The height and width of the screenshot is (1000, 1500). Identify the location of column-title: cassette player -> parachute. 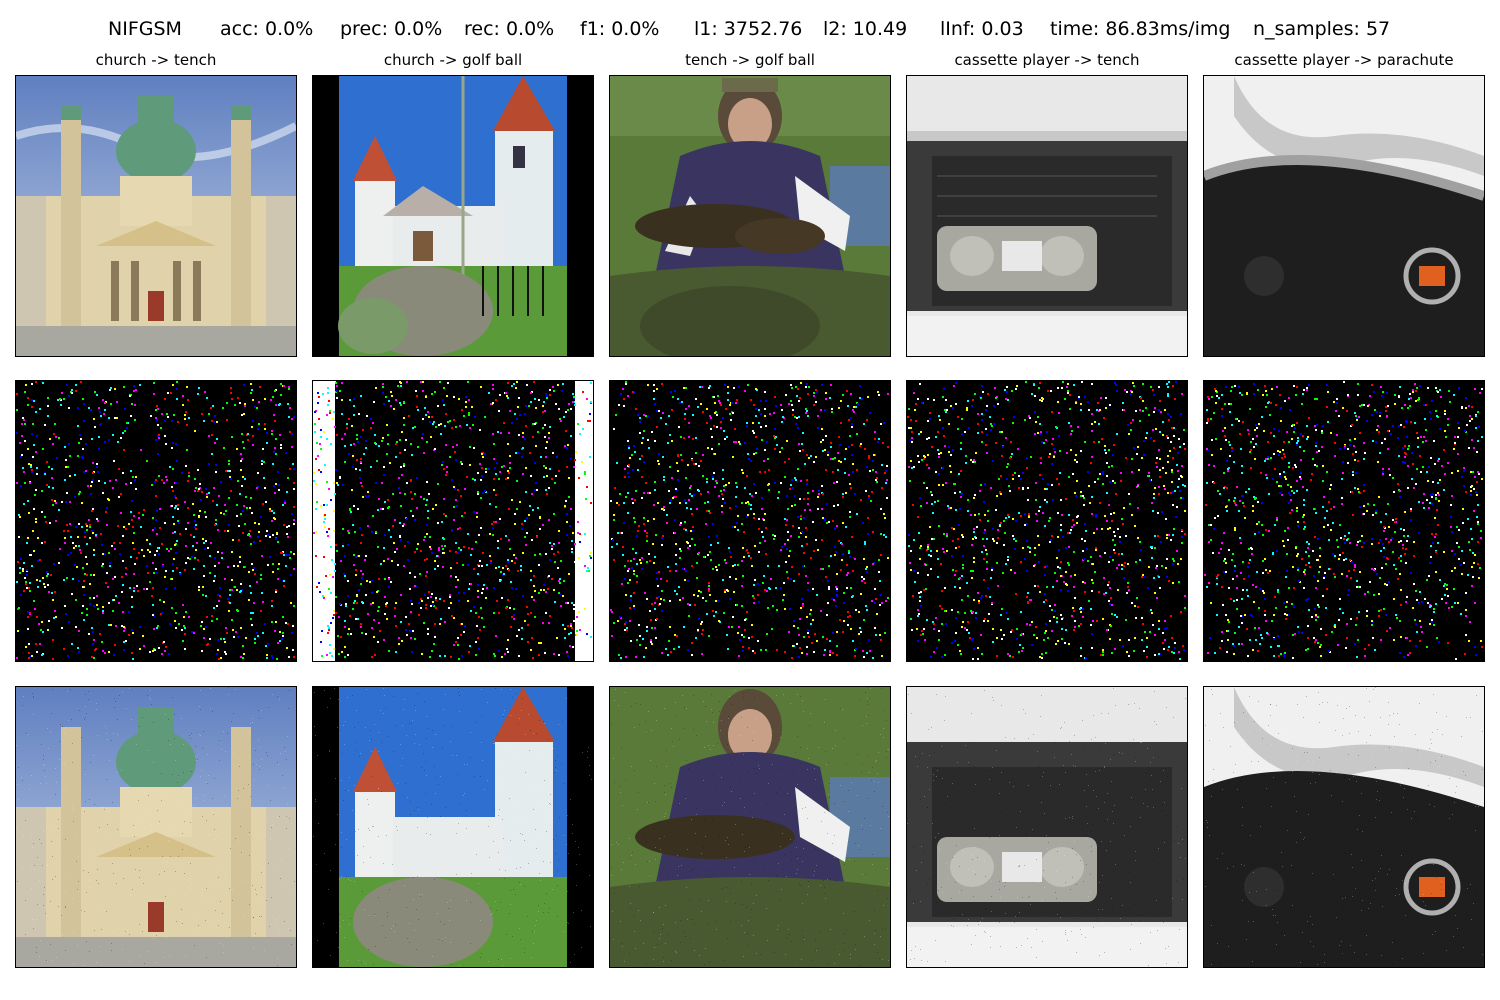
(1344, 60).